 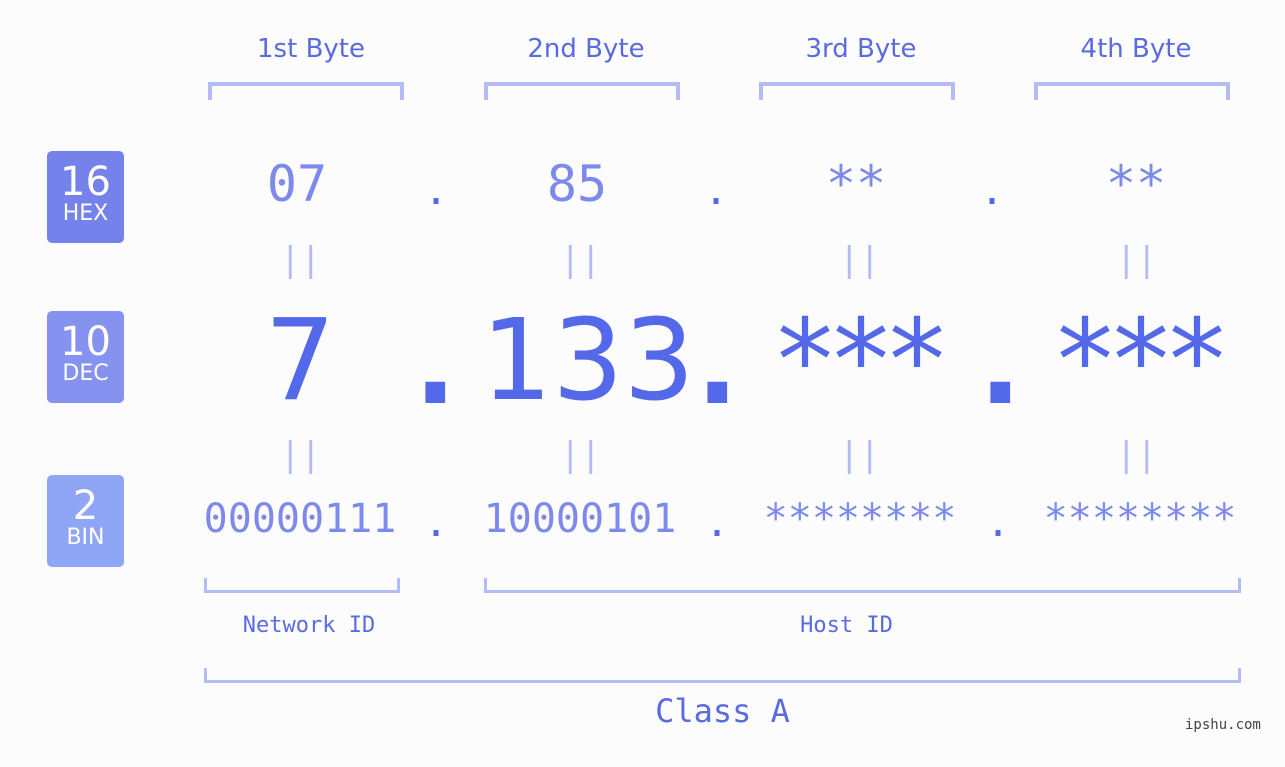 What do you see at coordinates (85, 537) in the screenshot?
I see `bin-badge-label: BIN` at bounding box center [85, 537].